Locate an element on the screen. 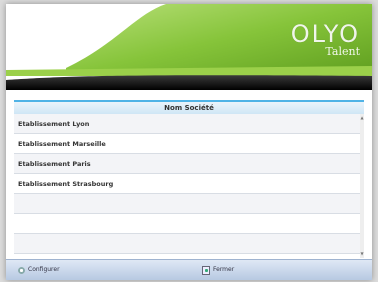  exit-door-icon is located at coordinates (206, 270).